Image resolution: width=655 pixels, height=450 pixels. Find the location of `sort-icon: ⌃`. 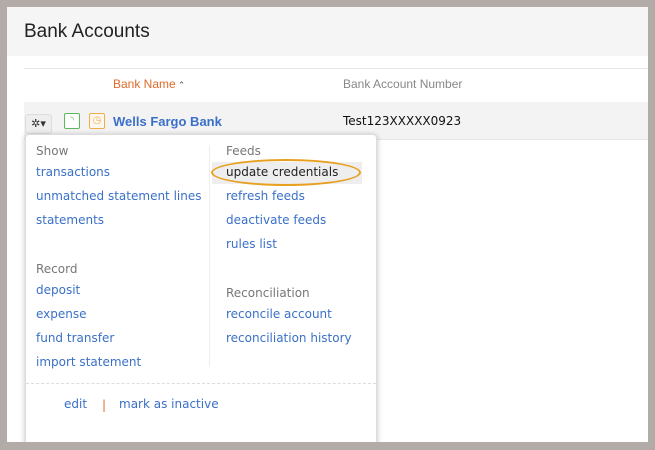

sort-icon: ⌃ is located at coordinates (182, 85).